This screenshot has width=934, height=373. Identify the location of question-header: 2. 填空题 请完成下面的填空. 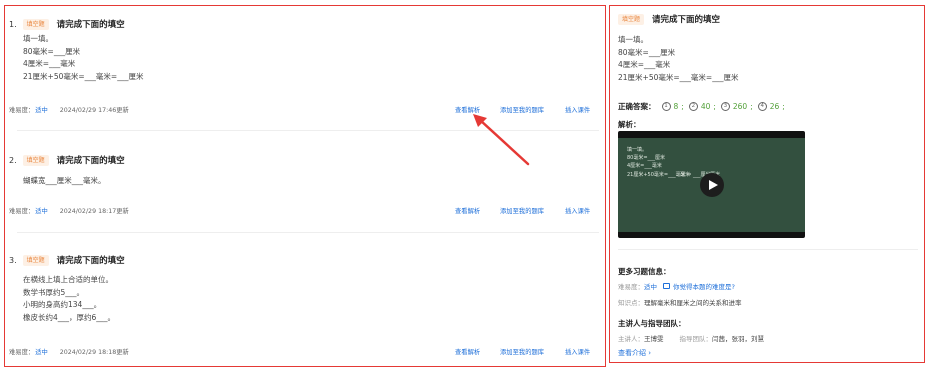
(67, 160).